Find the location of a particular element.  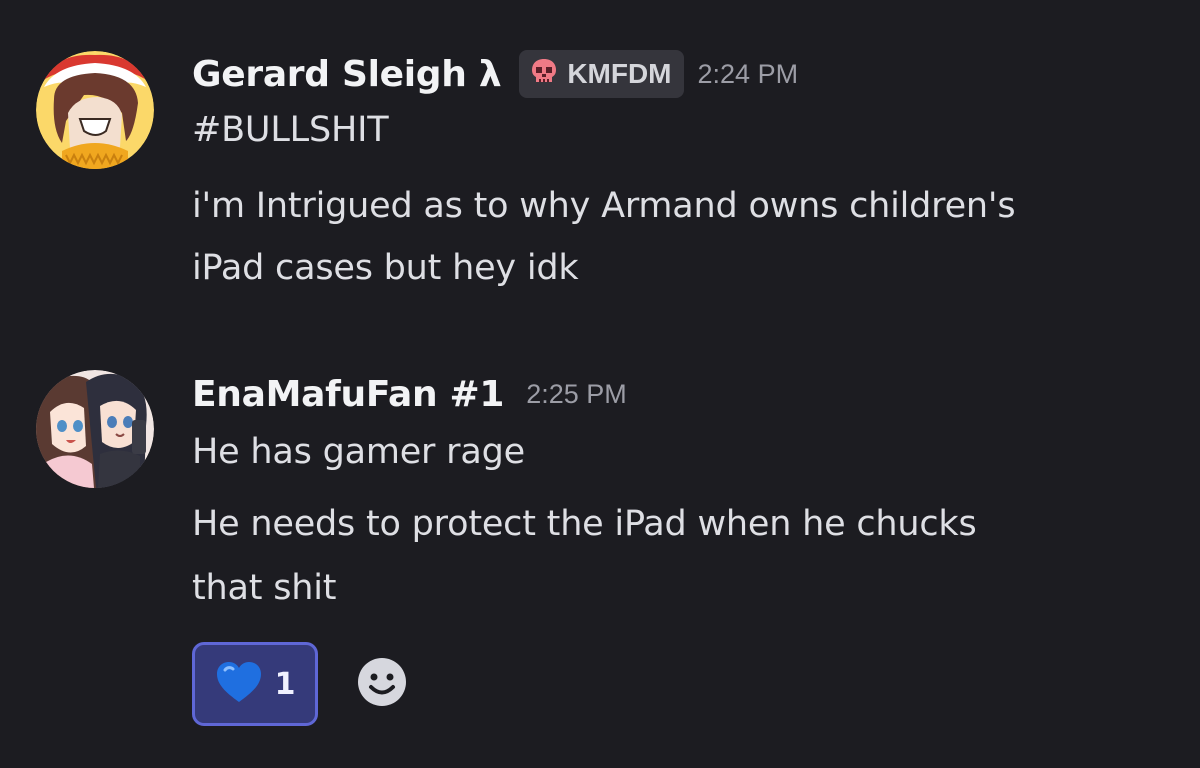

message-header: EnaMafuFan #1 2:25 PM is located at coordinates (409, 394).